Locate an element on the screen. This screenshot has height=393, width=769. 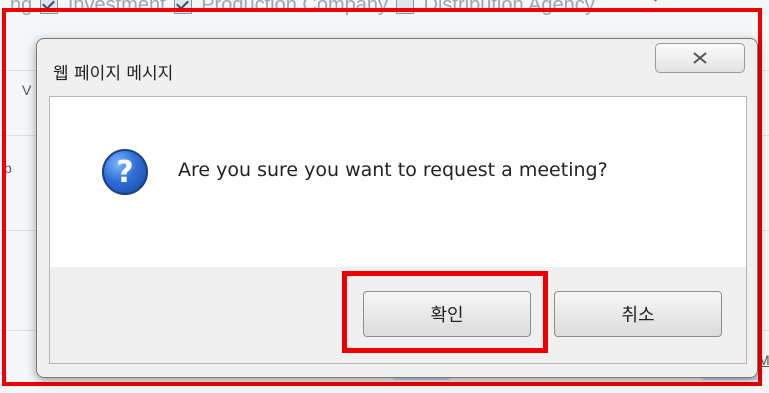
dialog-titlebar: 웹 페이지 메시지 is located at coordinates (397, 67).